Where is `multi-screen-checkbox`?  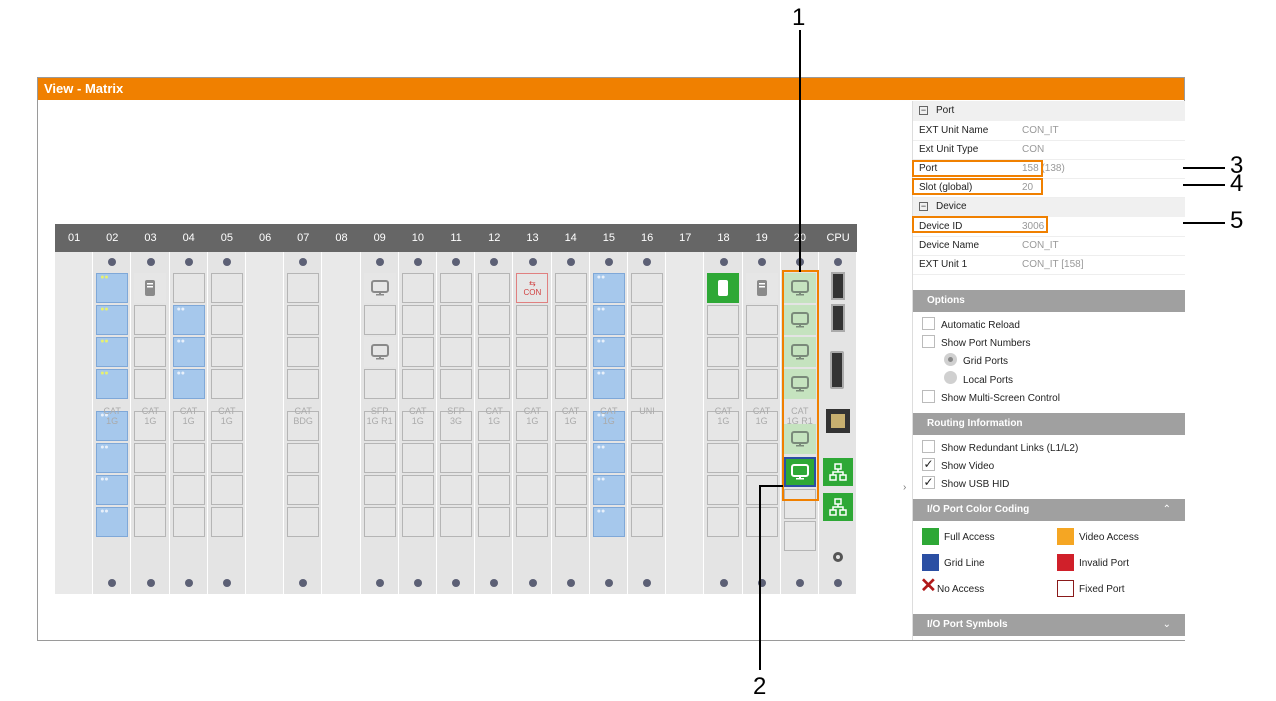 multi-screen-checkbox is located at coordinates (928, 396).